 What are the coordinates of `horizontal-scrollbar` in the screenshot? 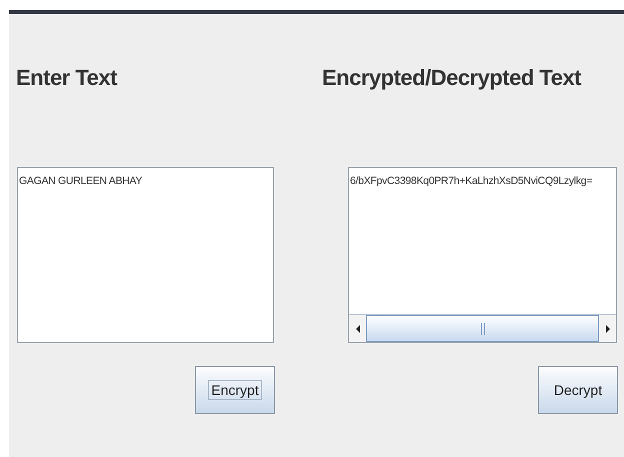 It's located at (482, 328).